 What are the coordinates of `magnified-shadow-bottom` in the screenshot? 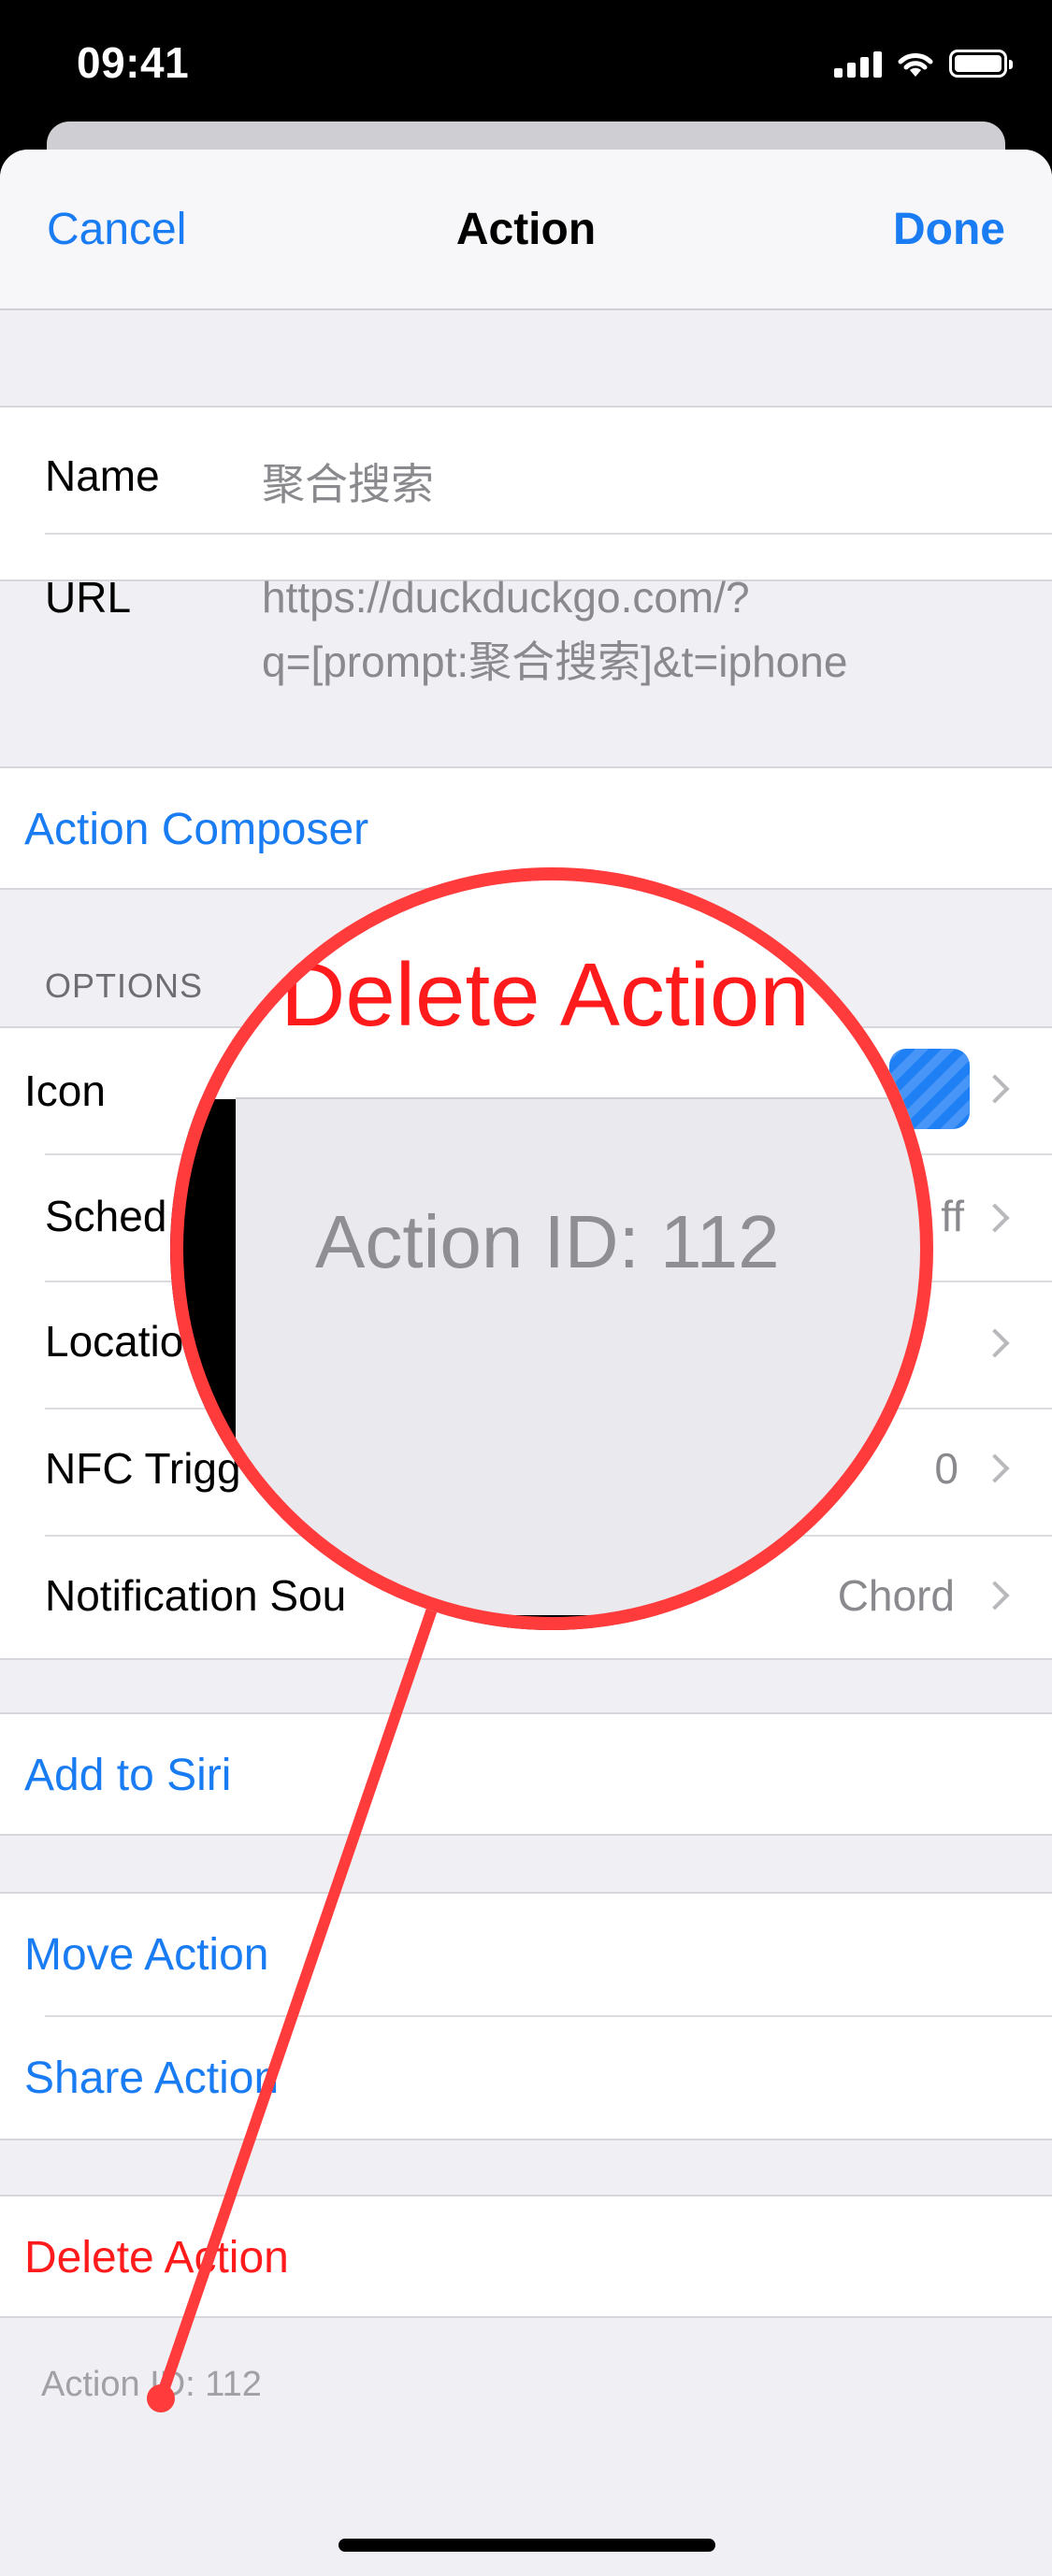 It's located at (551, 1622).